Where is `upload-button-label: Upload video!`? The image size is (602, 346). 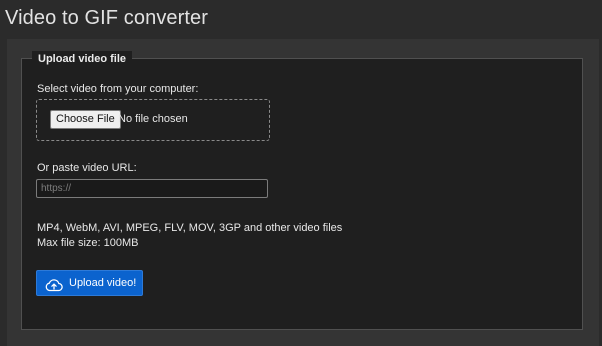 upload-button-label: Upload video! is located at coordinates (103, 283).